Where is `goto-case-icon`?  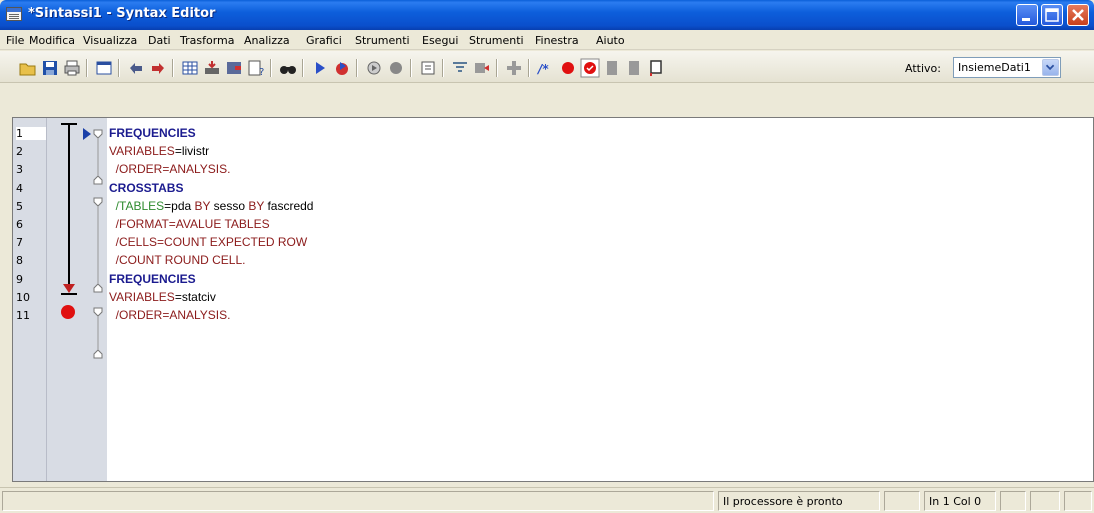
goto-case-icon is located at coordinates (212, 67).